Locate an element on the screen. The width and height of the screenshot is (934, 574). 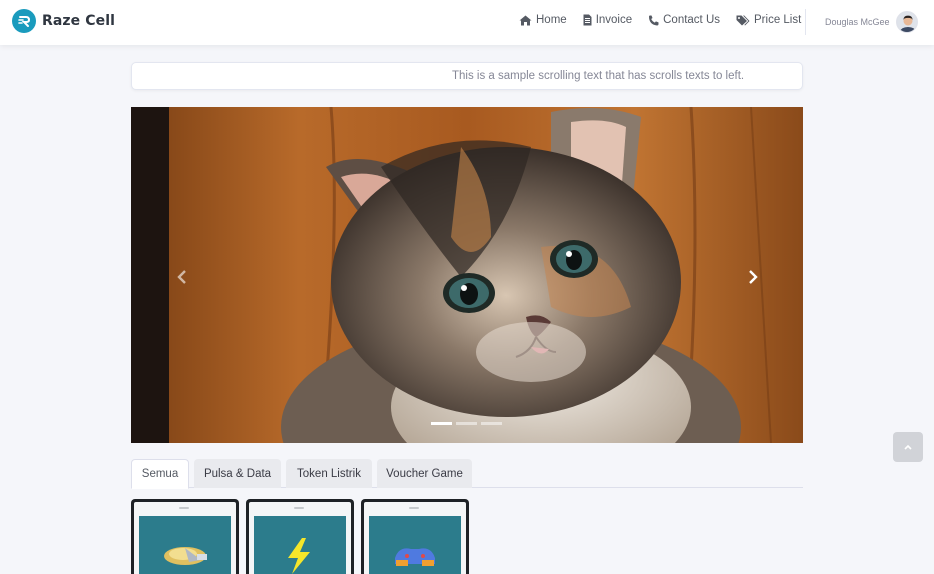
nav-contact-link: Contact Us is located at coordinates (684, 20).